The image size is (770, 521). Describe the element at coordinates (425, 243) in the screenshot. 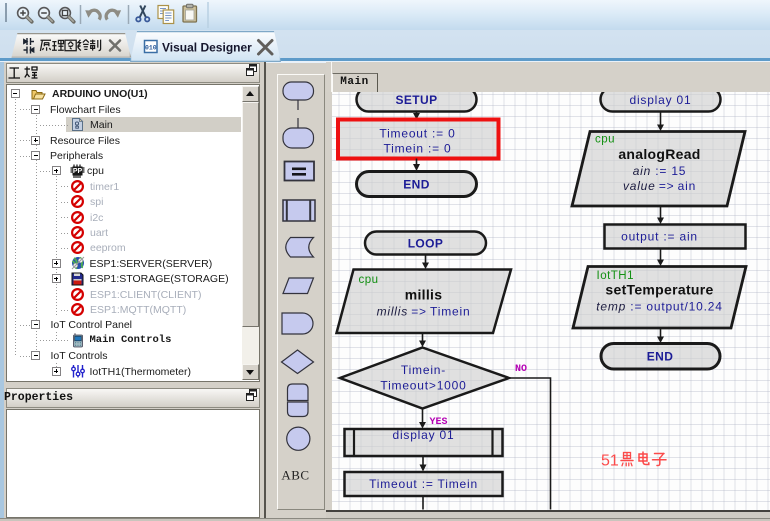

I see `svg-text: LOOP` at that location.